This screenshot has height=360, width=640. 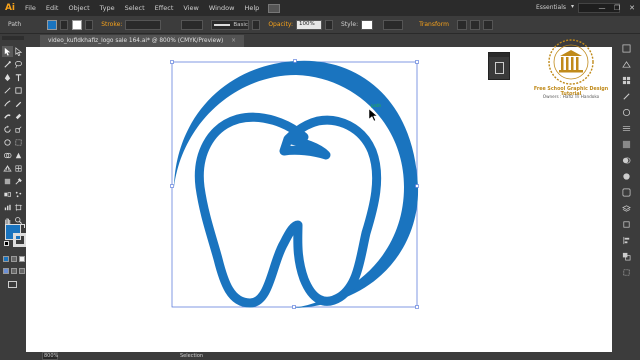 I want to click on default-colors-icon, so click(x=6, y=243).